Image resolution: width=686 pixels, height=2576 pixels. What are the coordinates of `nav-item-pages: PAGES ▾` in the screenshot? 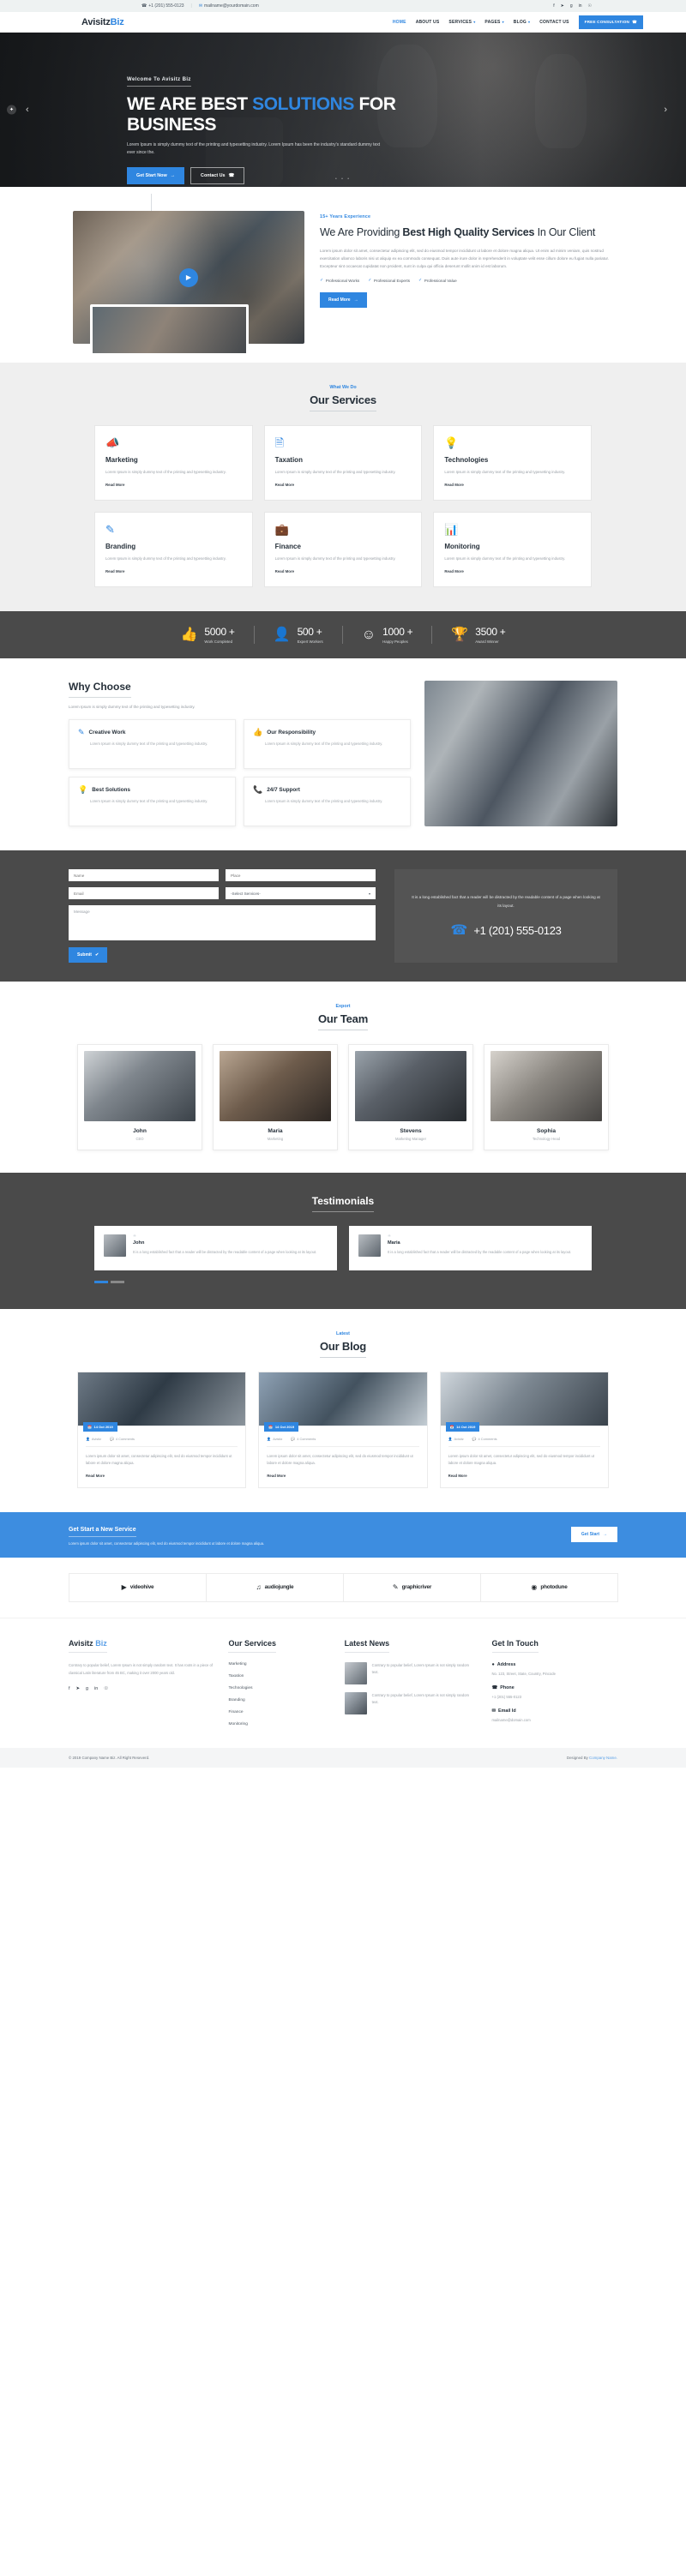 It's located at (493, 22).